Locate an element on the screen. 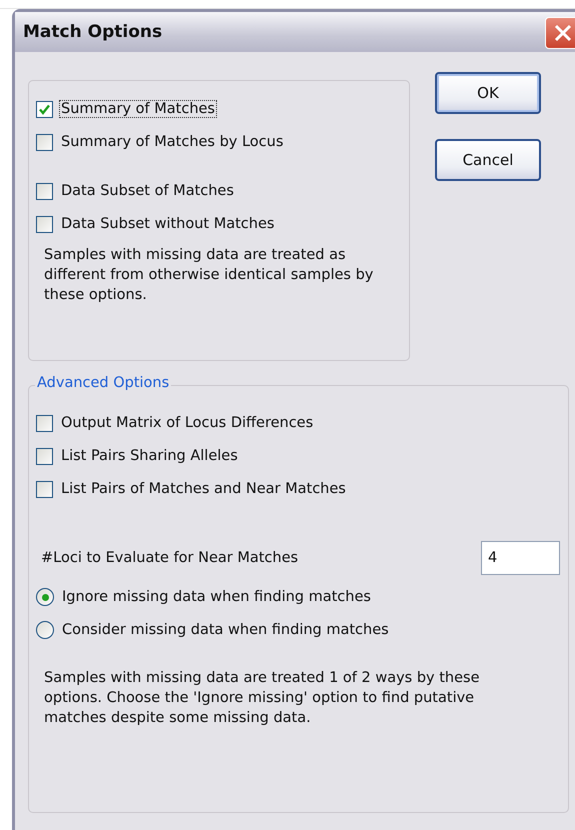  field-label: #Loci to Evaluate for Near Matches is located at coordinates (169, 558).